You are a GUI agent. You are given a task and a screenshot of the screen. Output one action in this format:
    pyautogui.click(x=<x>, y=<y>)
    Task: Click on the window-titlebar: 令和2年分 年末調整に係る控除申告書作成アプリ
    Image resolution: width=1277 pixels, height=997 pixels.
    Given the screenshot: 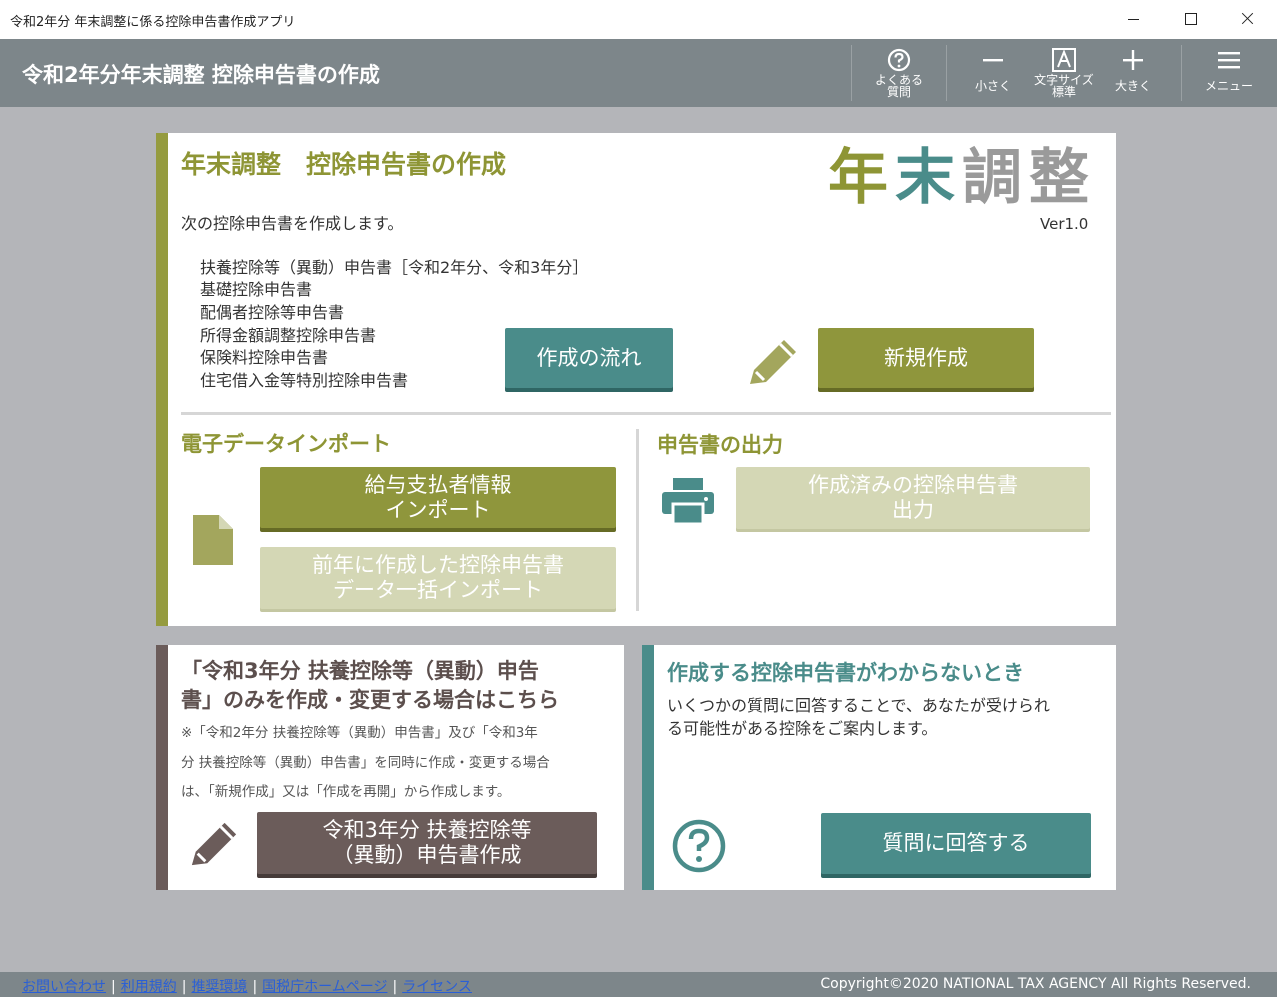 What is the action you would take?
    pyautogui.click(x=638, y=19)
    